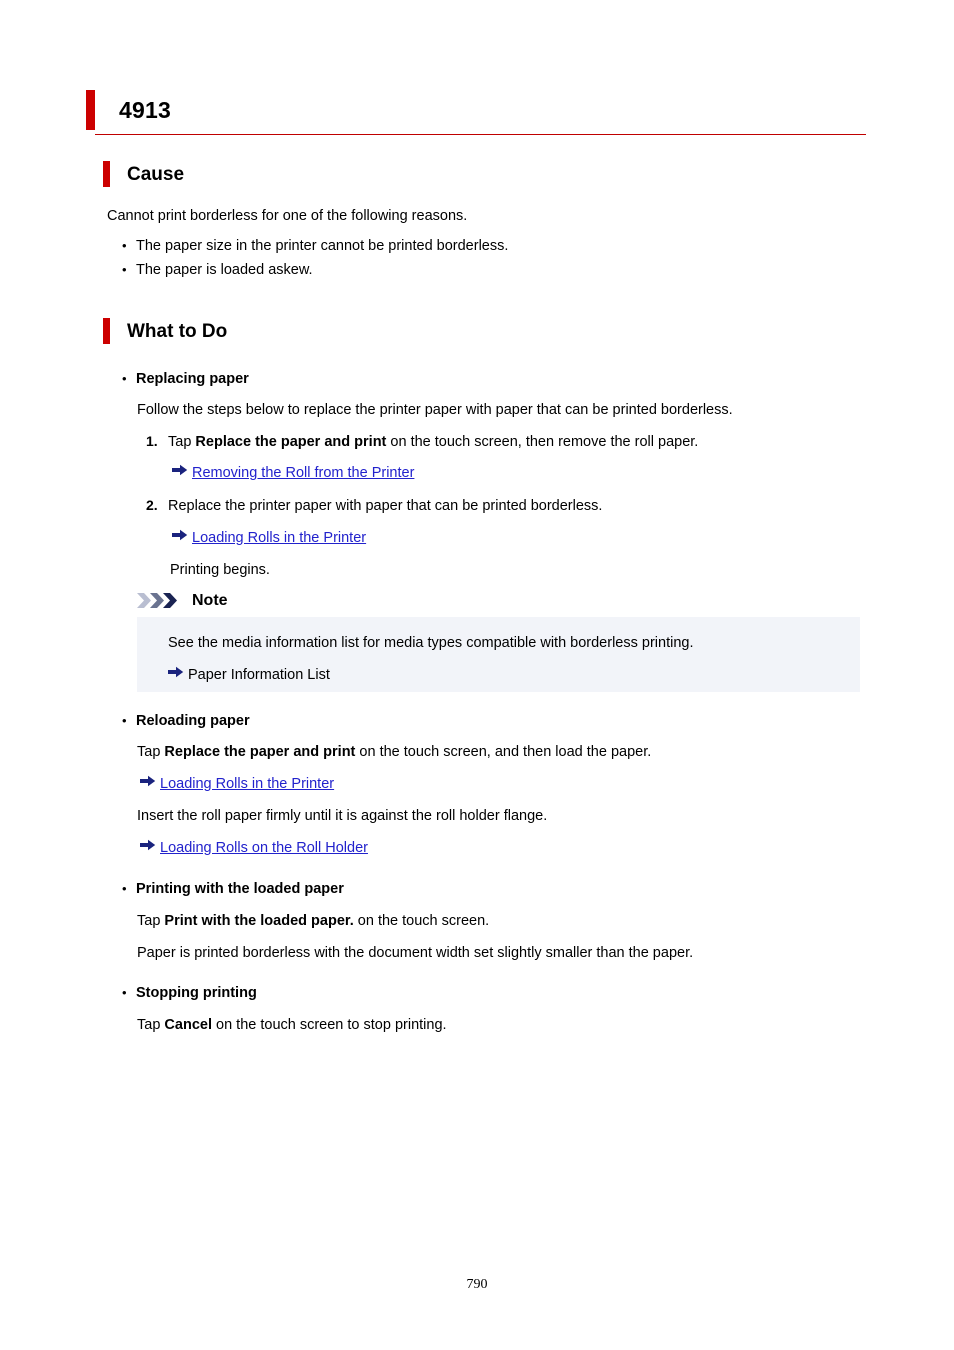 This screenshot has height=1350, width=954. Describe the element at coordinates (421, 921) in the screenshot. I see `printing-loaded-suffix: on the touch screen.` at that location.